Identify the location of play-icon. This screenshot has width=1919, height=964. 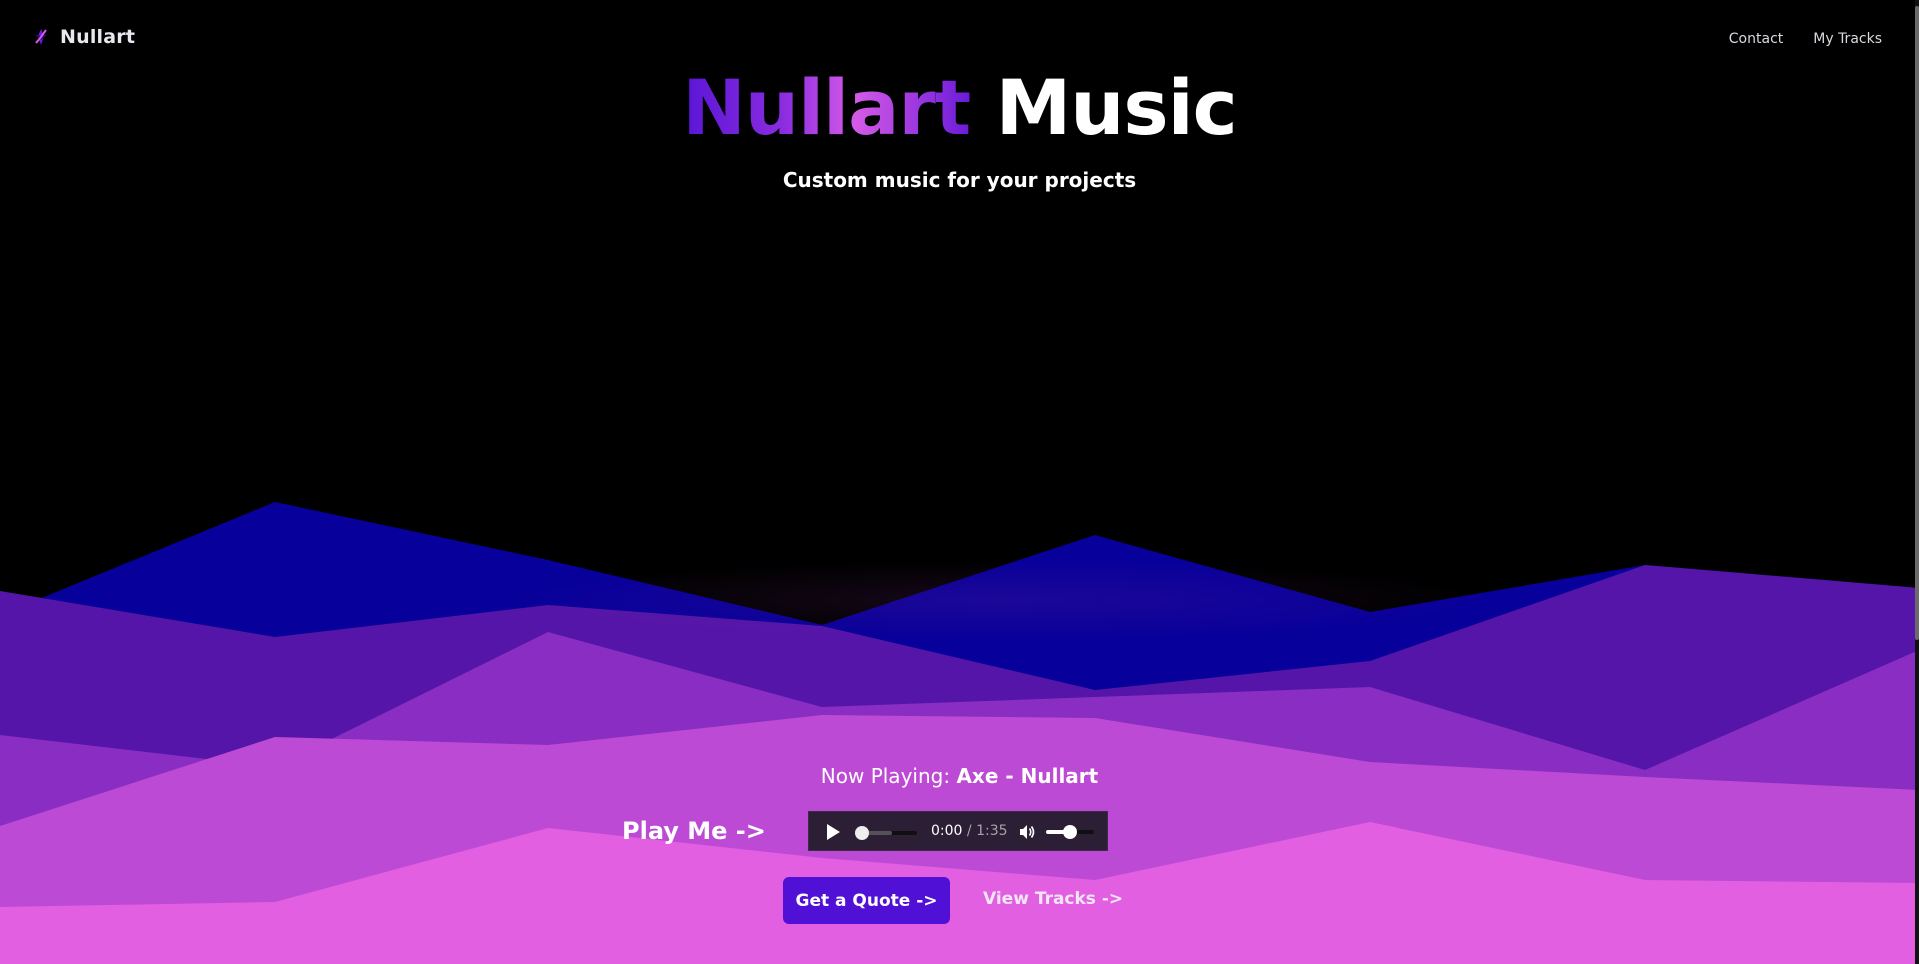
(833, 832).